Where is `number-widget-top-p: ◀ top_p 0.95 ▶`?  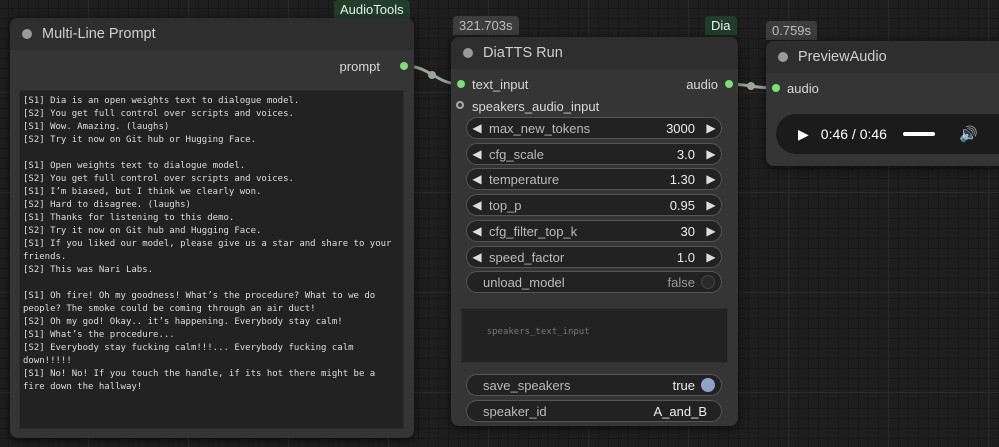 number-widget-top-p: ◀ top_p 0.95 ▶ is located at coordinates (594, 205).